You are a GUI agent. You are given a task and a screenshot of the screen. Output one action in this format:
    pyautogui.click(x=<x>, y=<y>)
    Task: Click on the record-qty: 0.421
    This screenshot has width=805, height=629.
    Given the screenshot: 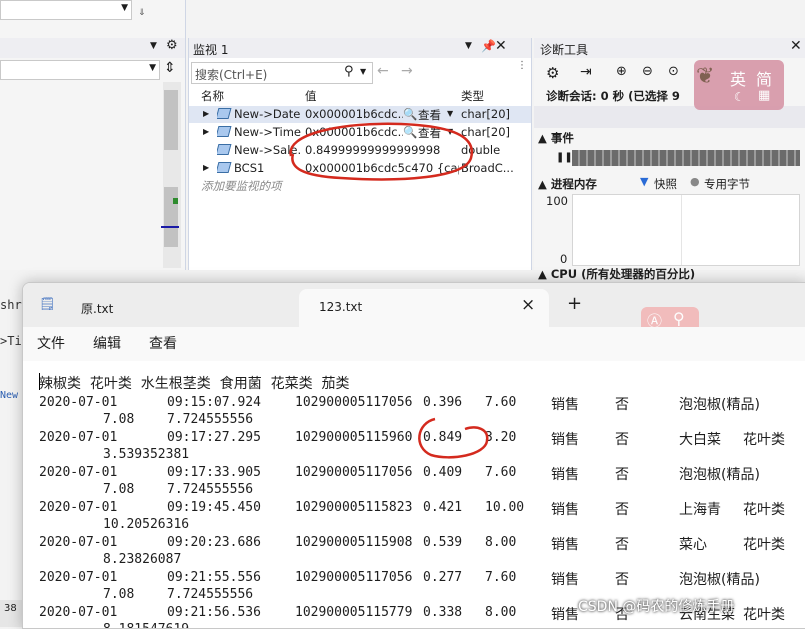 What is the action you would take?
    pyautogui.click(x=443, y=507)
    